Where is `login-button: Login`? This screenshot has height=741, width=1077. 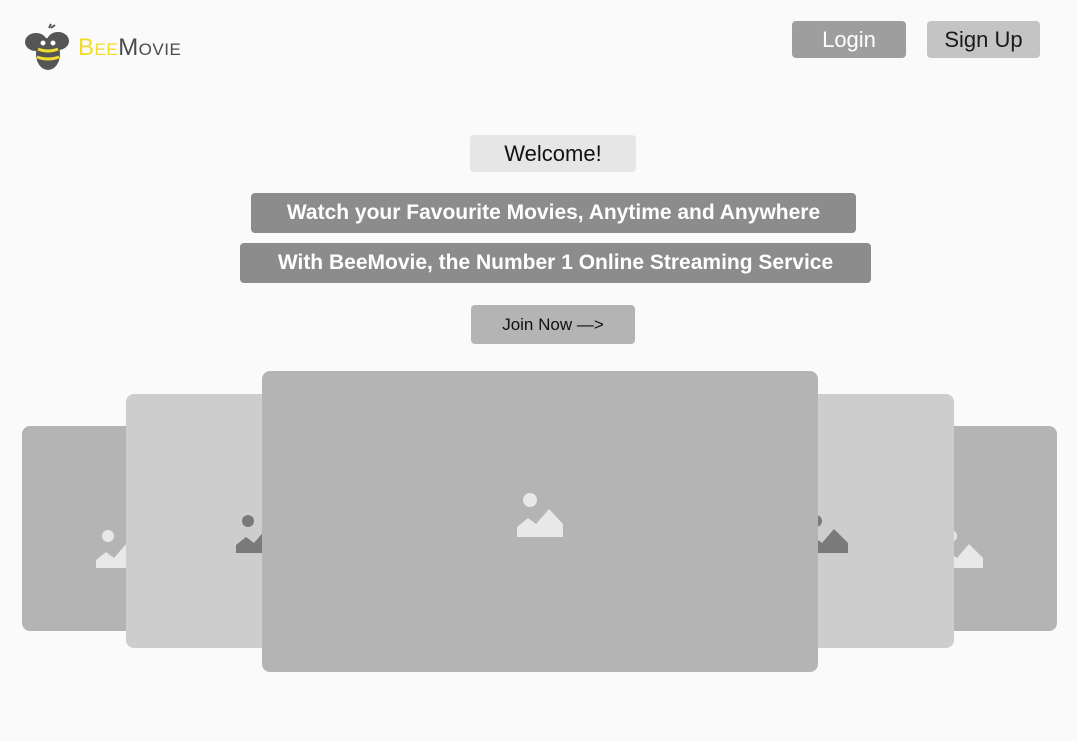
login-button: Login is located at coordinates (849, 39).